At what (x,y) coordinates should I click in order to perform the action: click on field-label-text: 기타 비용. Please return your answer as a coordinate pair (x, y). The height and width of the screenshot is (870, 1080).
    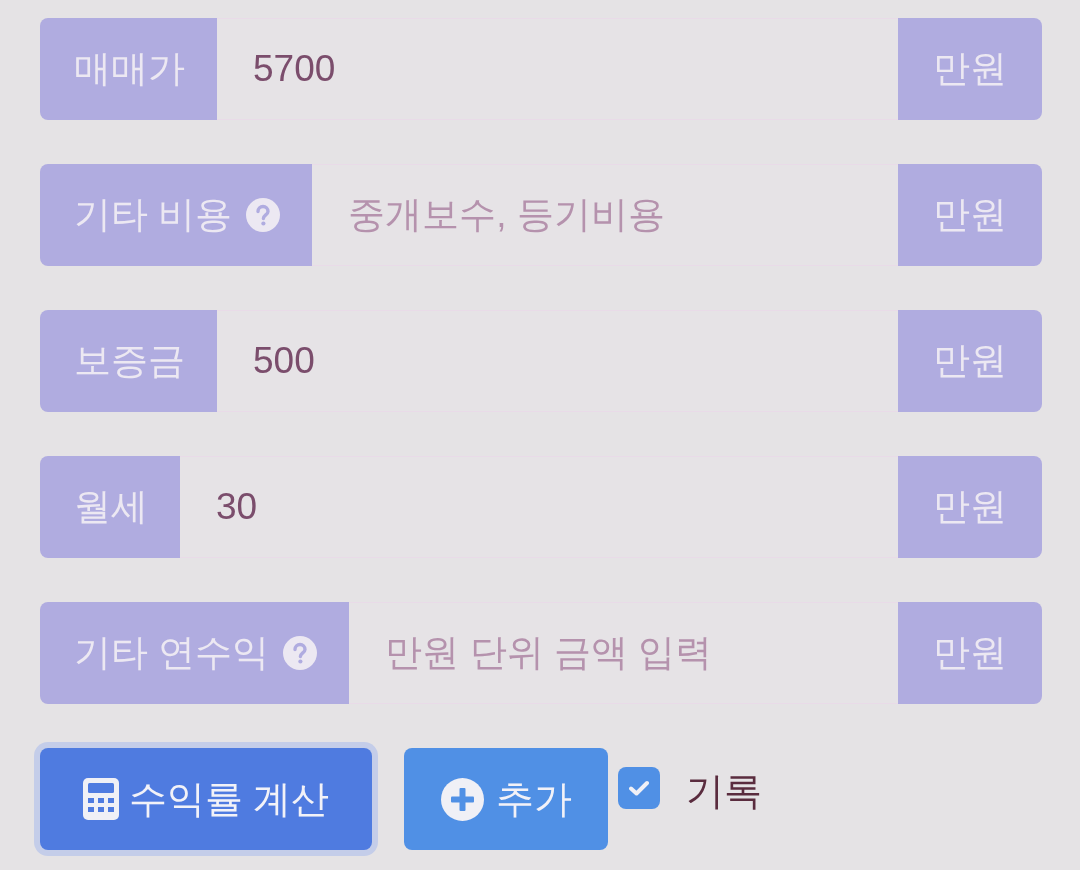
    Looking at the image, I should click on (153, 215).